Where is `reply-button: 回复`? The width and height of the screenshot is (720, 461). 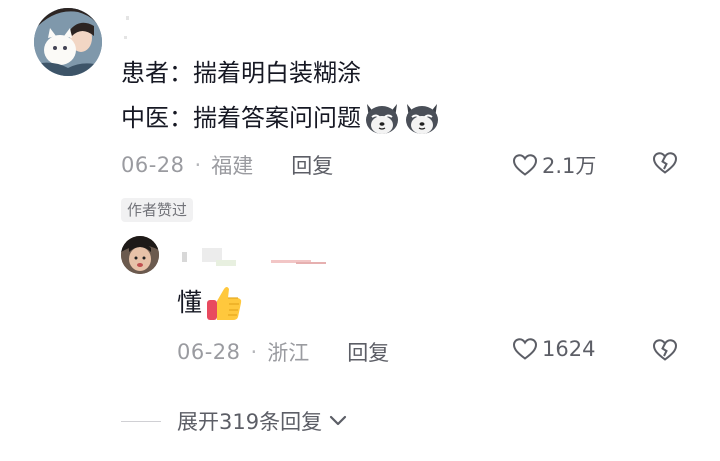
reply-button: 回复 is located at coordinates (312, 165).